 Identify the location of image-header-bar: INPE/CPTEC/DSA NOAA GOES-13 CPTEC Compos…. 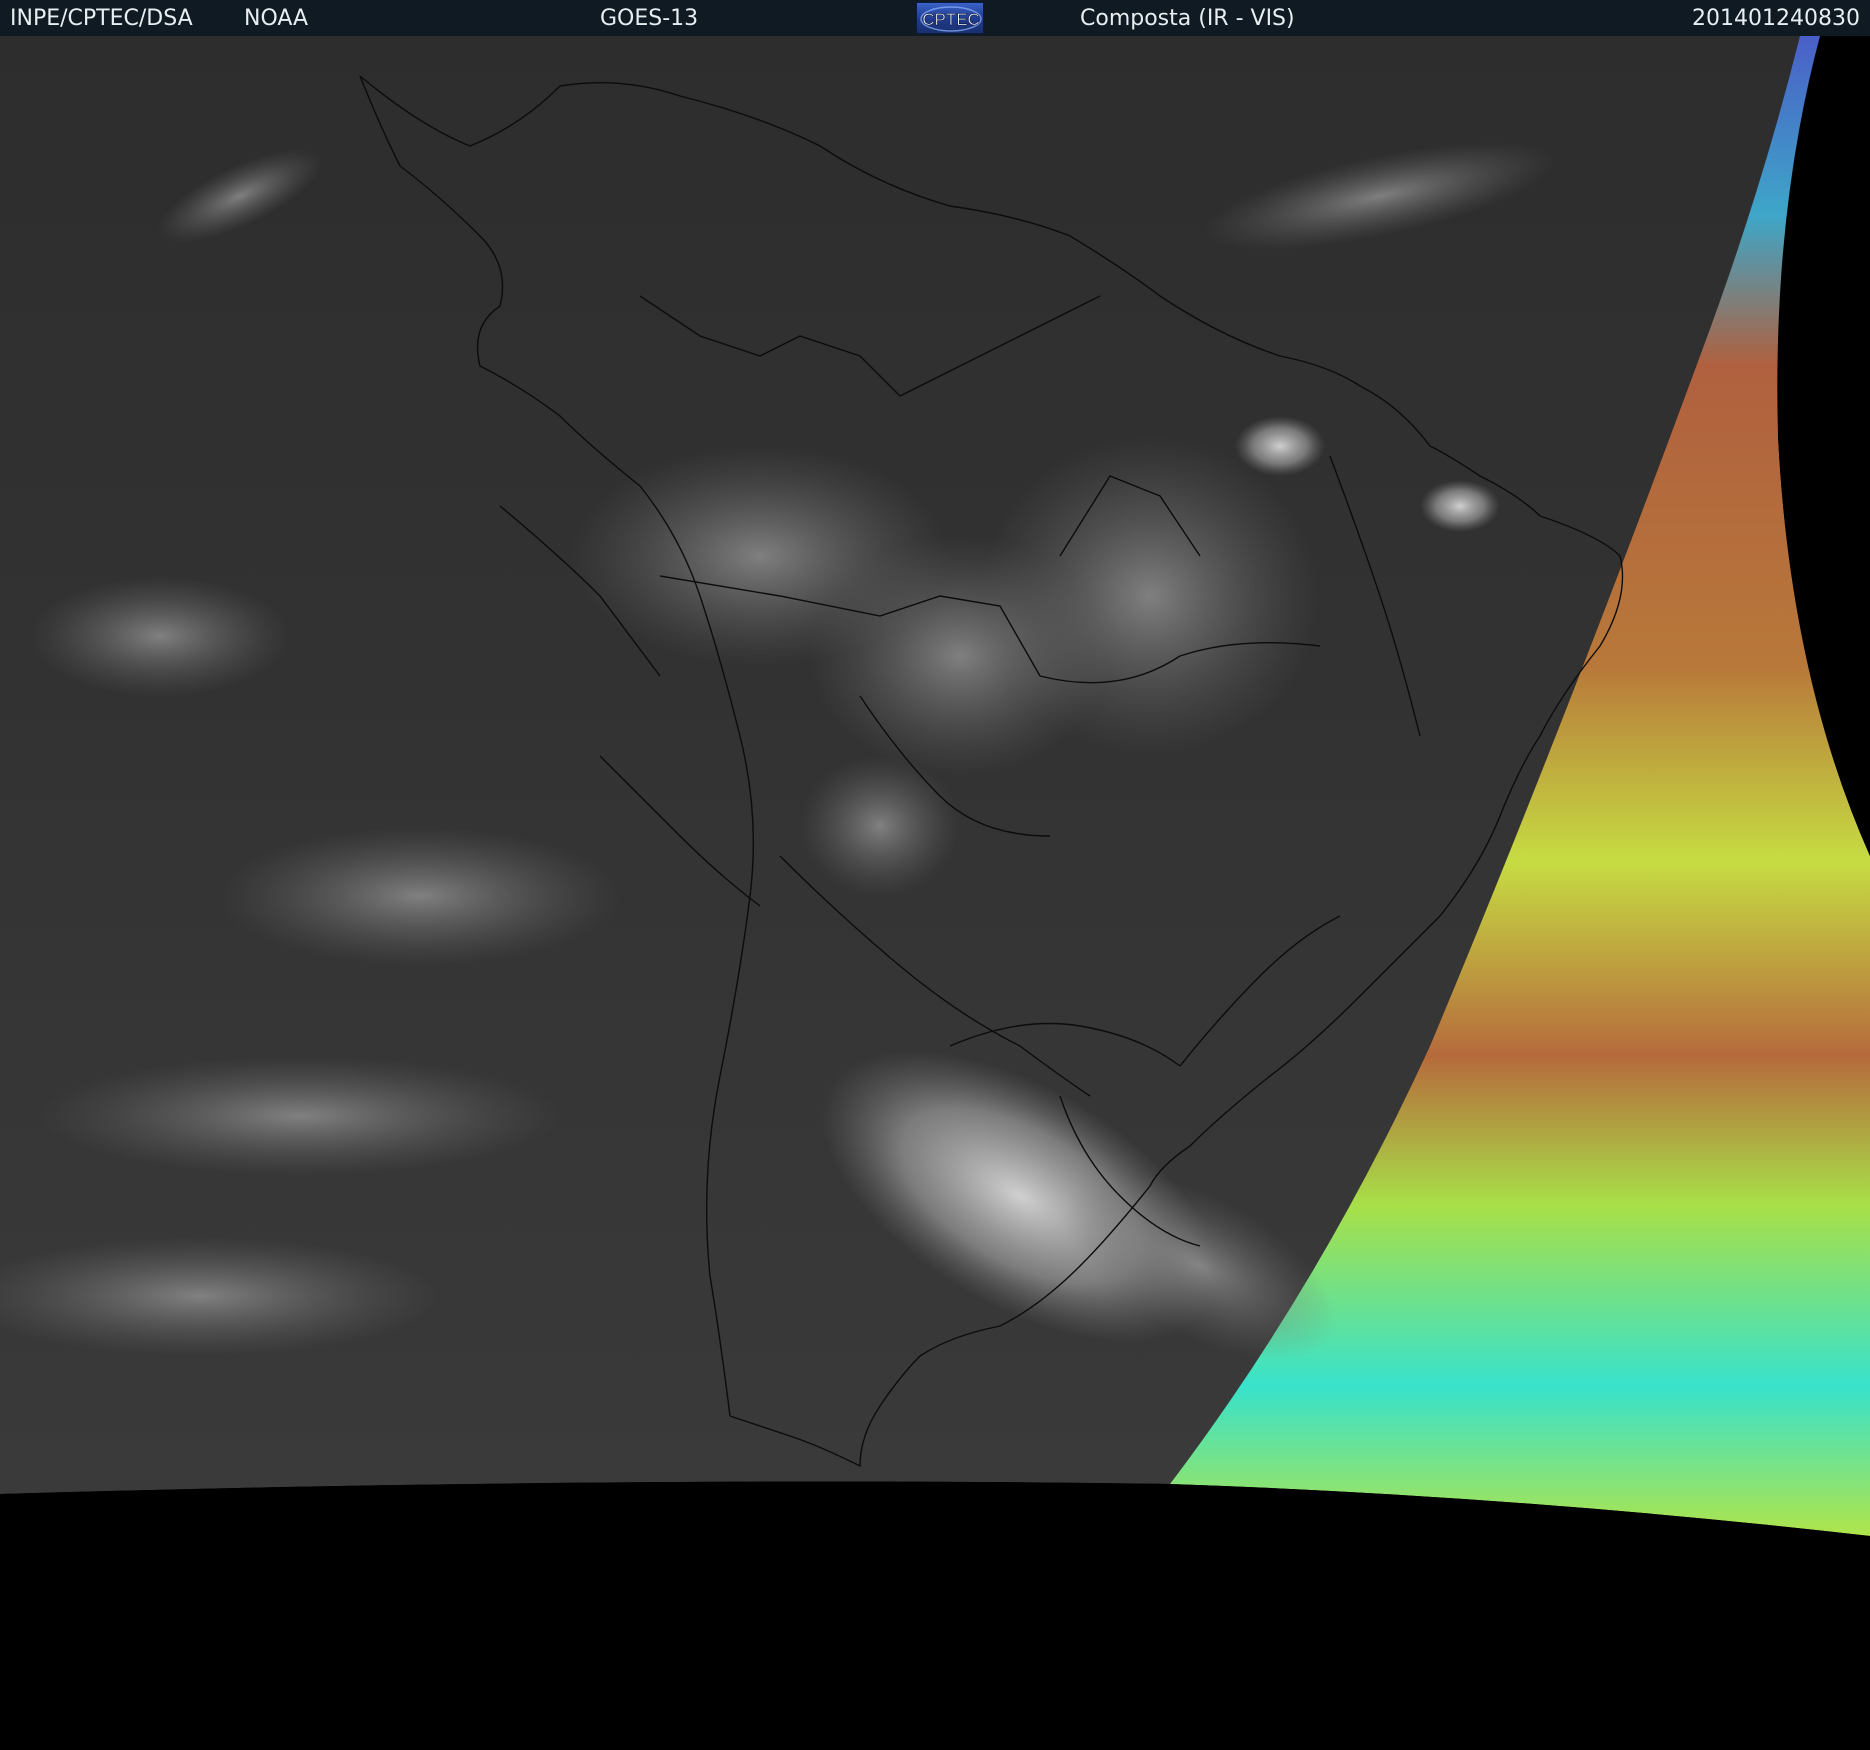
(935, 18).